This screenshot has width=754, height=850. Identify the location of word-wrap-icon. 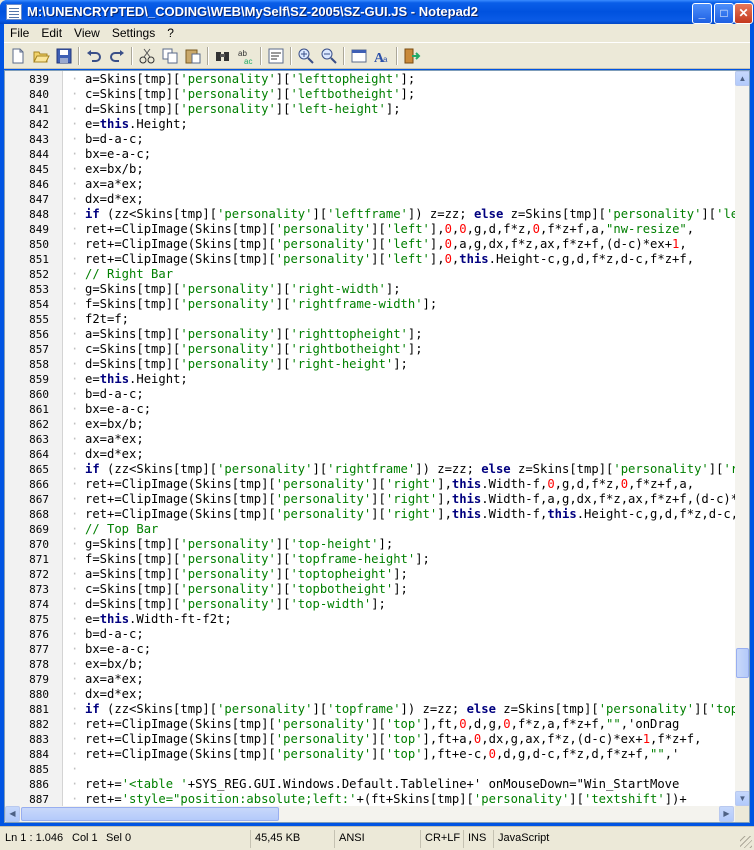
(276, 56).